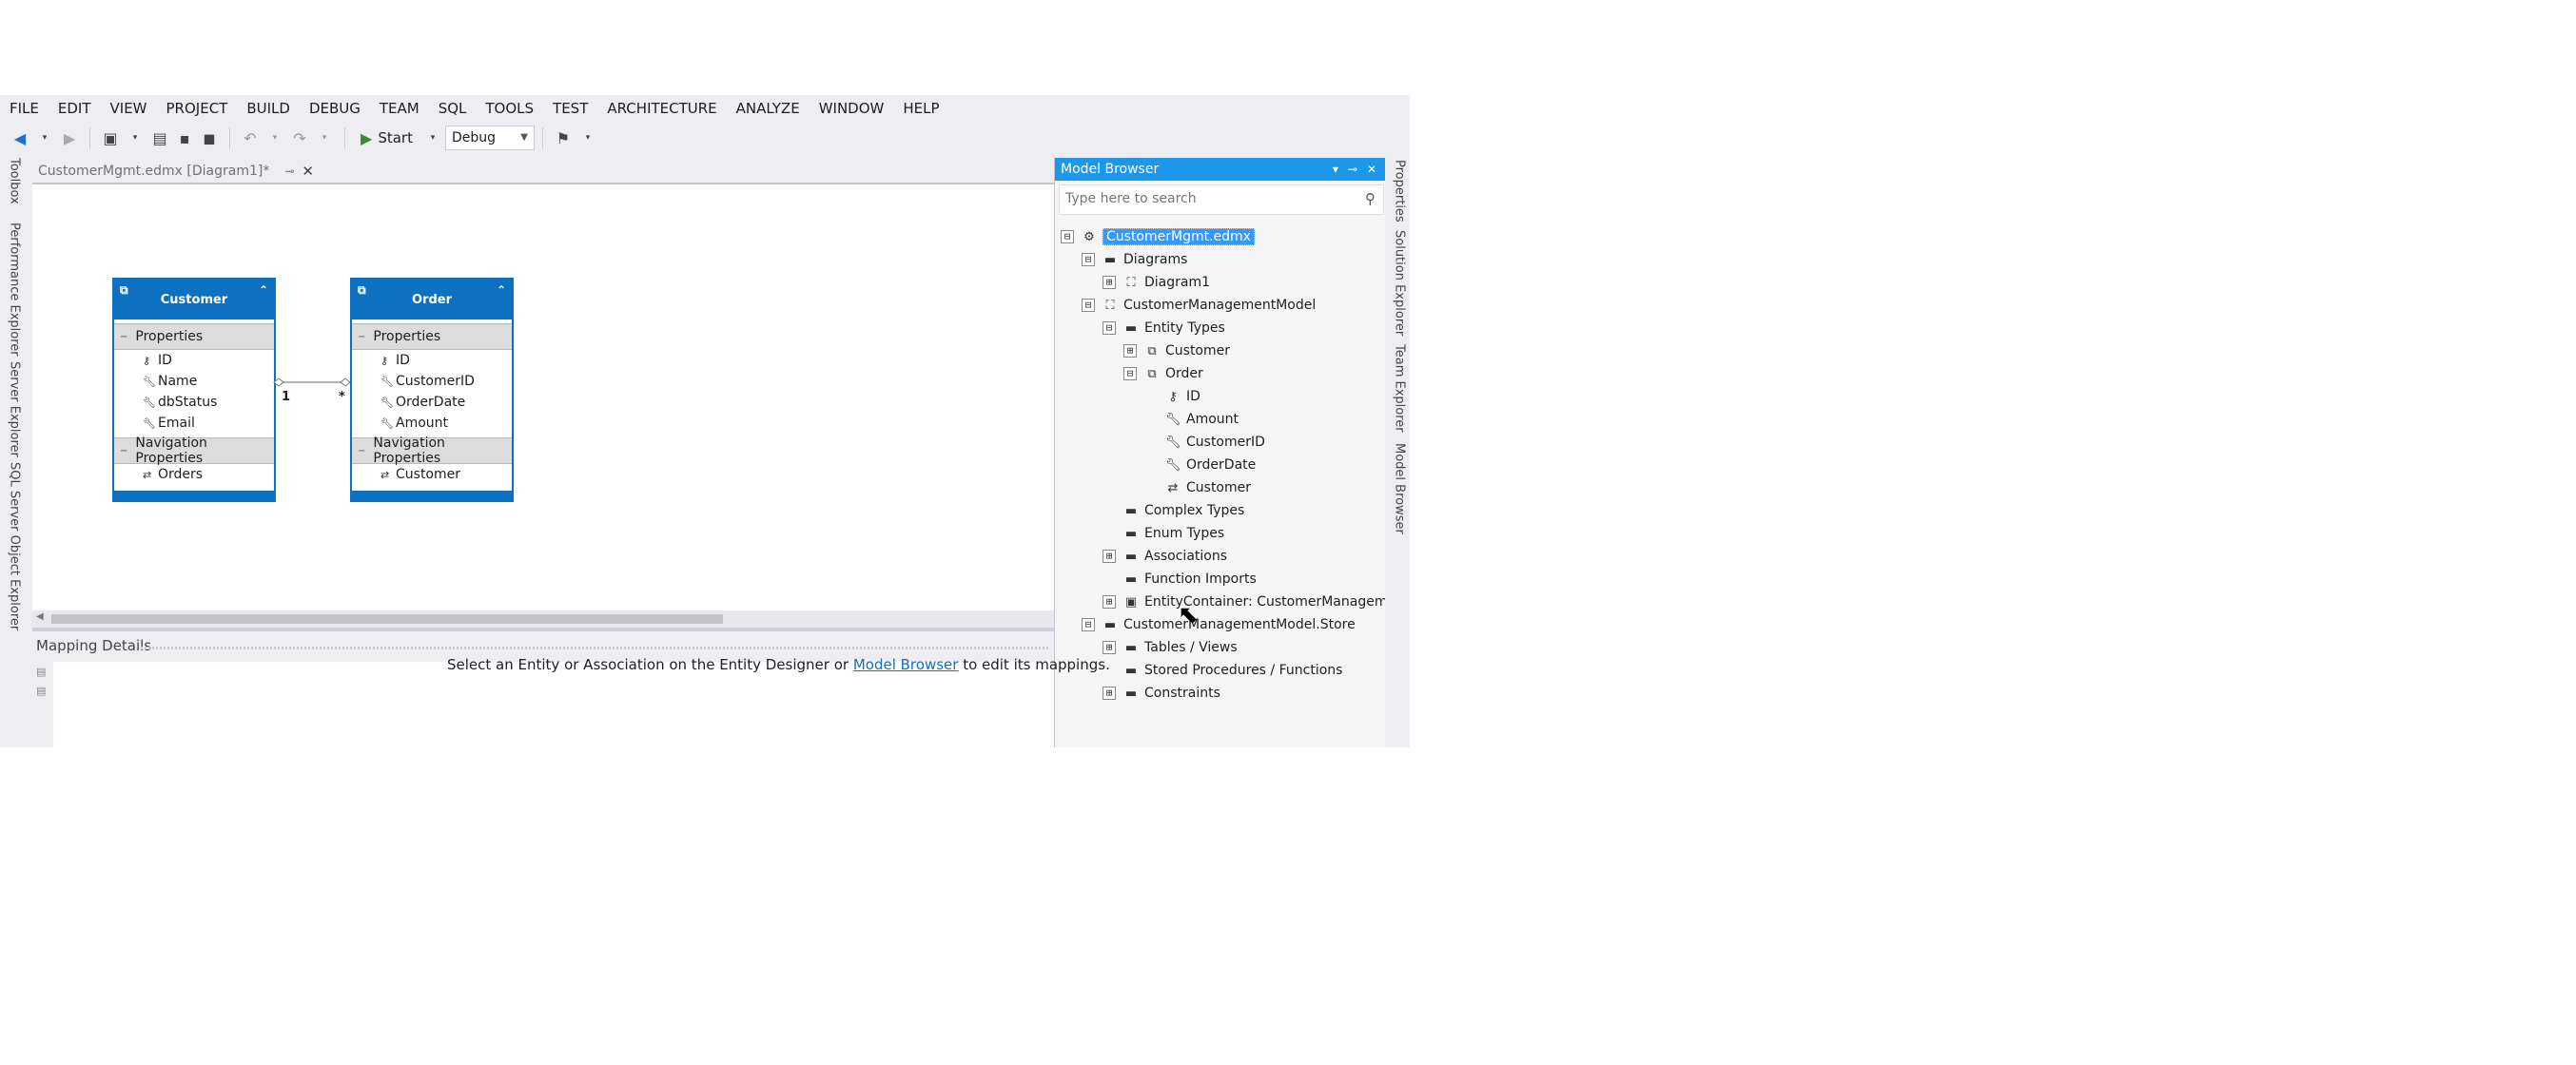 Image resolution: width=2576 pixels, height=1065 pixels. I want to click on performance-explorer-tab: Performance Explorer, so click(15, 290).